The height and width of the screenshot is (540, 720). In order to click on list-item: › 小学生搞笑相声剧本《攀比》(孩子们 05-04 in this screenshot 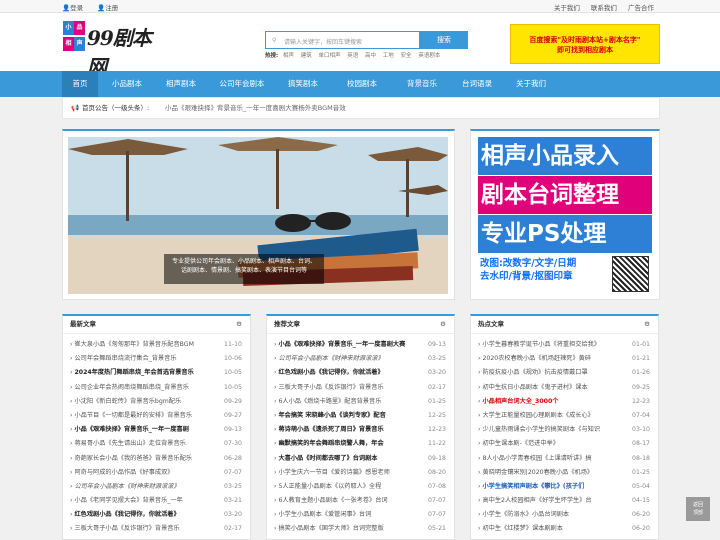, I will do `click(564, 487)`.